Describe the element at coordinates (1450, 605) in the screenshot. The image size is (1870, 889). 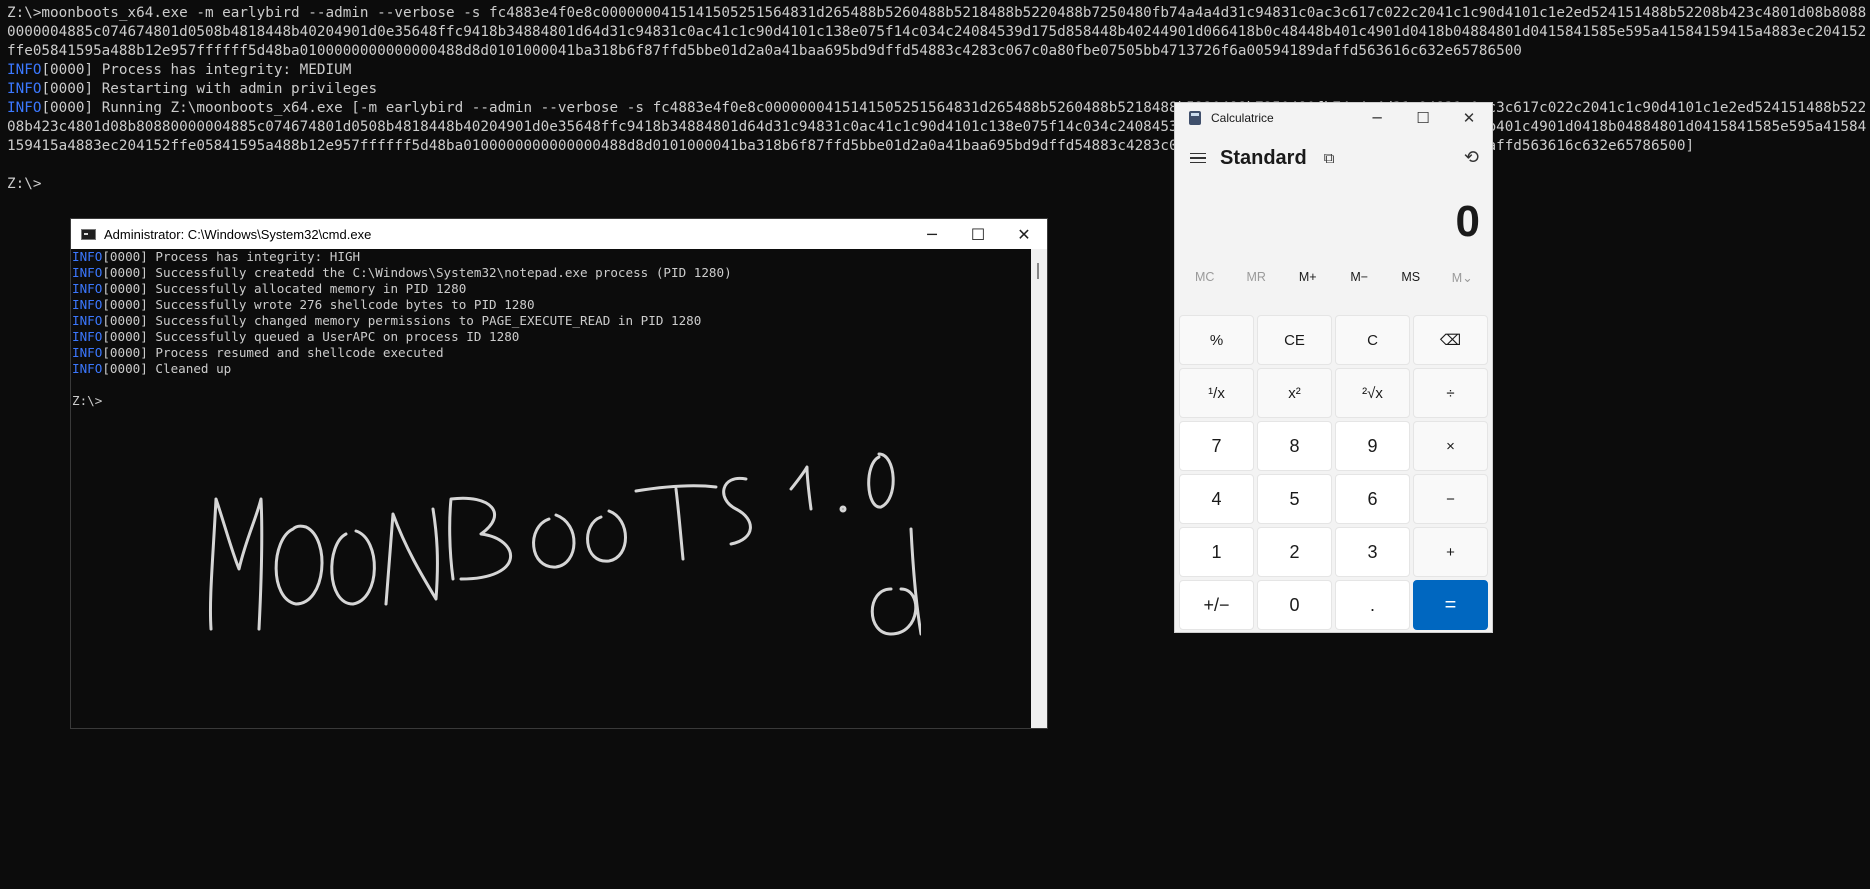
I see `equals-button: =` at that location.